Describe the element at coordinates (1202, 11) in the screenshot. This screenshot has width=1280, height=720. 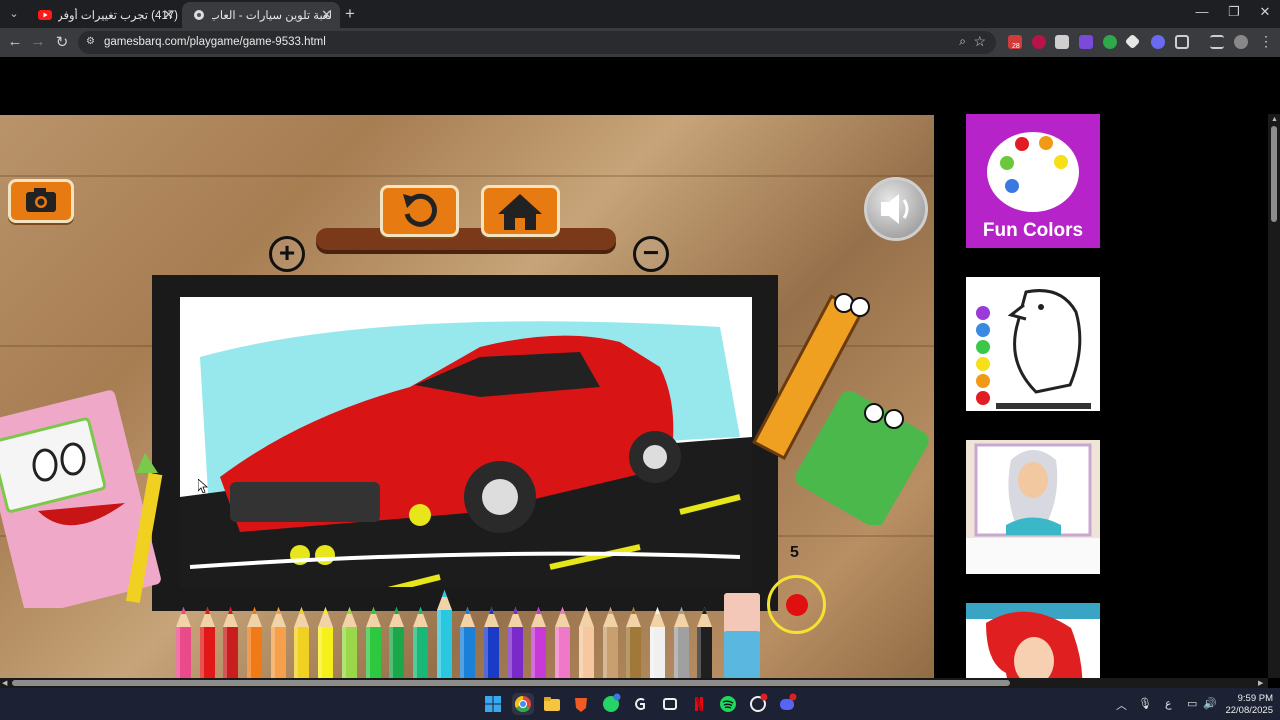
I see `minimize-button: —` at that location.